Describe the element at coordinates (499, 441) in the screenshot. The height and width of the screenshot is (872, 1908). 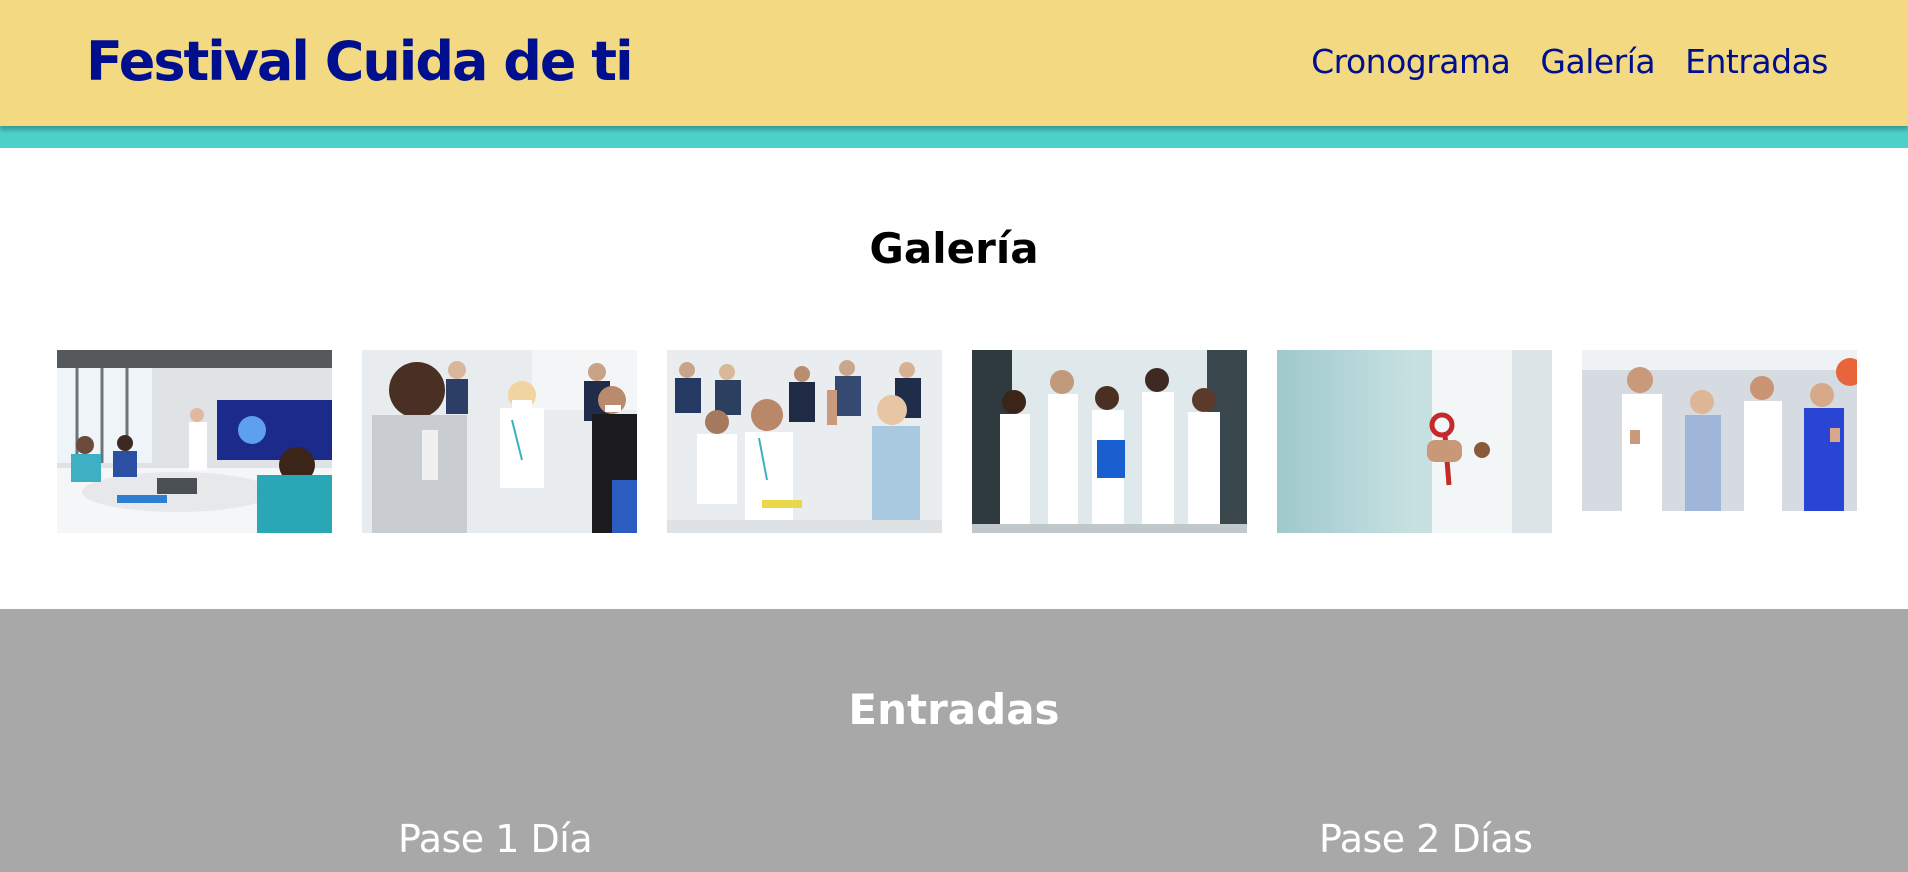
I see `gallery-photo-seminar-masks` at that location.